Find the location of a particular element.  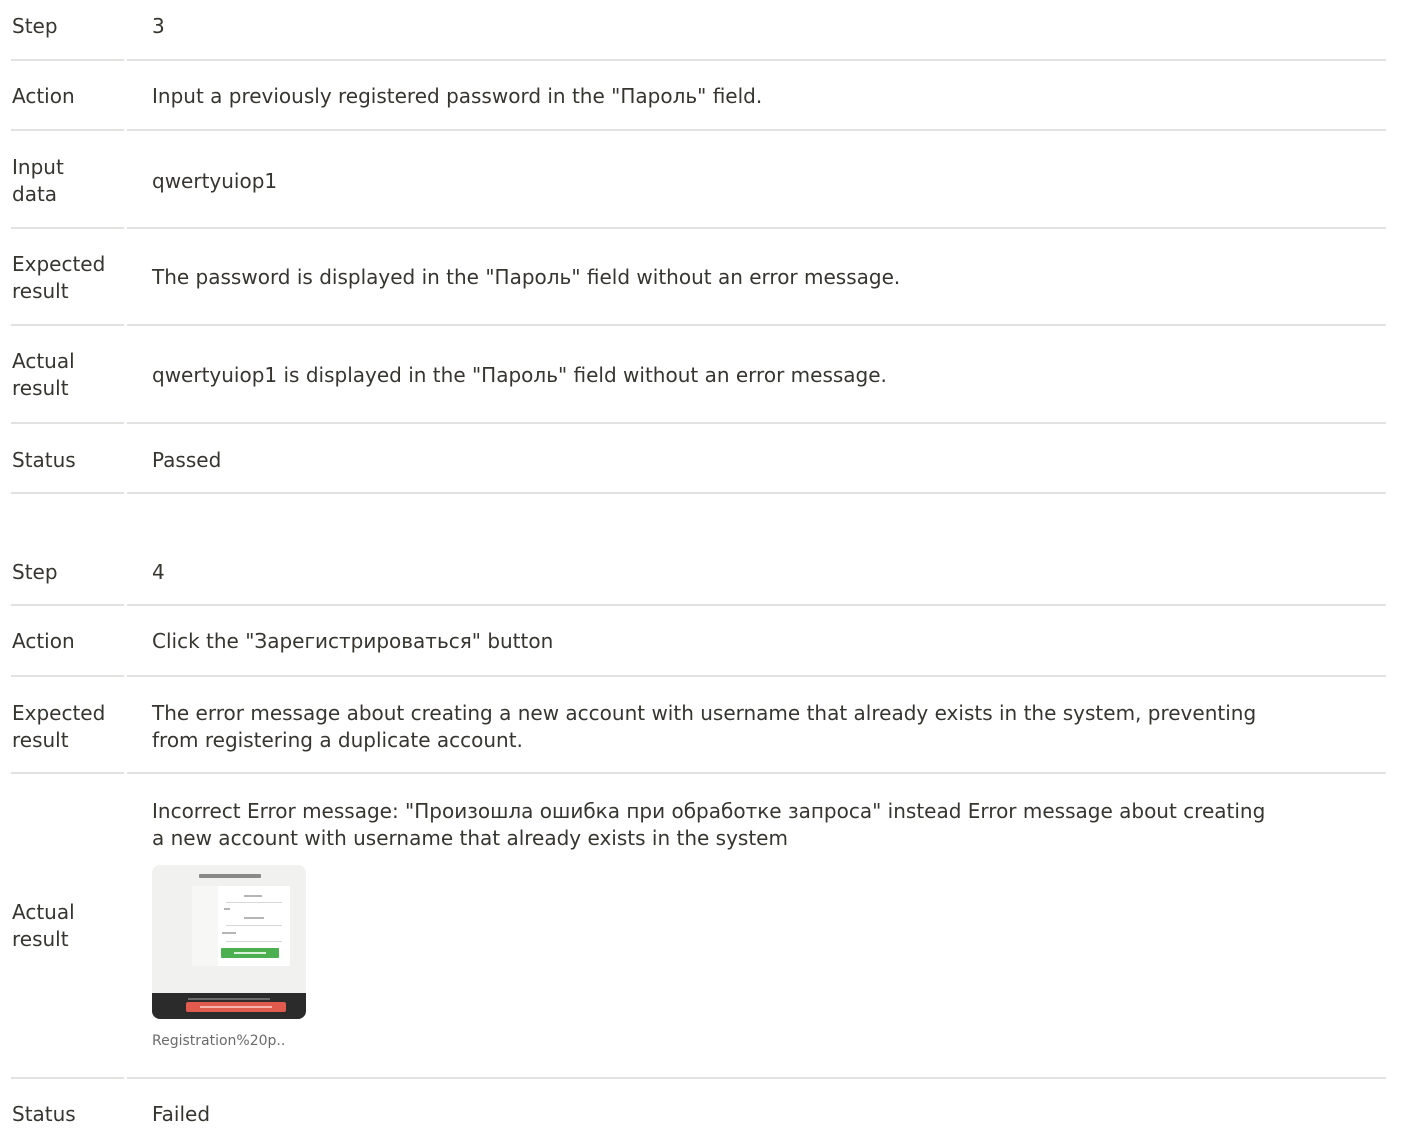

input-data-label-line1: Input is located at coordinates (38, 167).